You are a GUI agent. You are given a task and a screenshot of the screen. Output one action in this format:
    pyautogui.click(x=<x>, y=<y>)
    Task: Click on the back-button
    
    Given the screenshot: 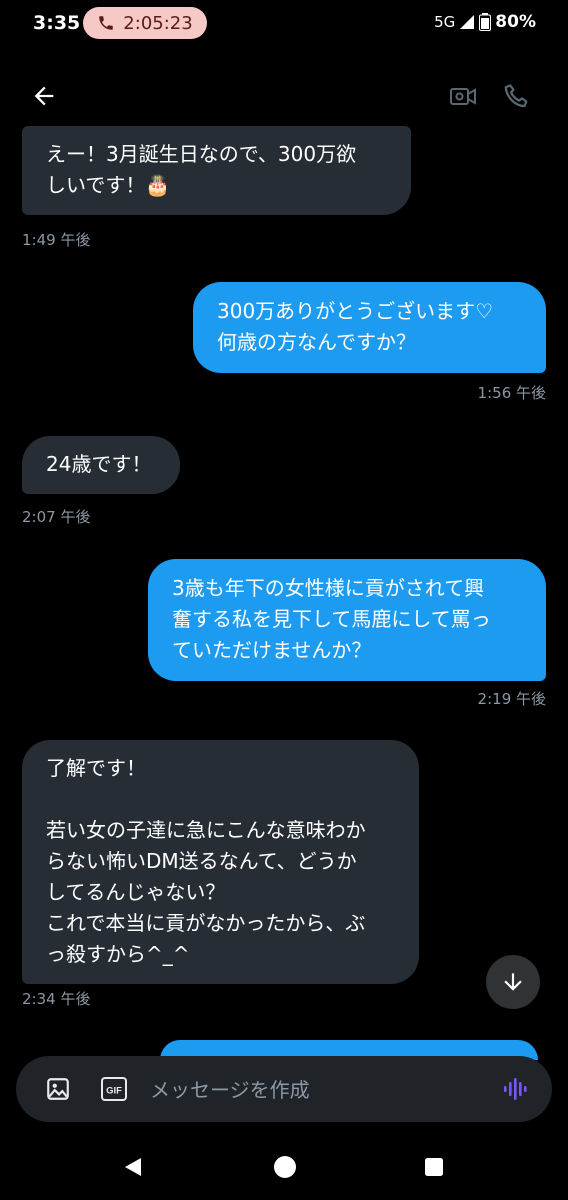 What is the action you would take?
    pyautogui.click(x=44, y=96)
    